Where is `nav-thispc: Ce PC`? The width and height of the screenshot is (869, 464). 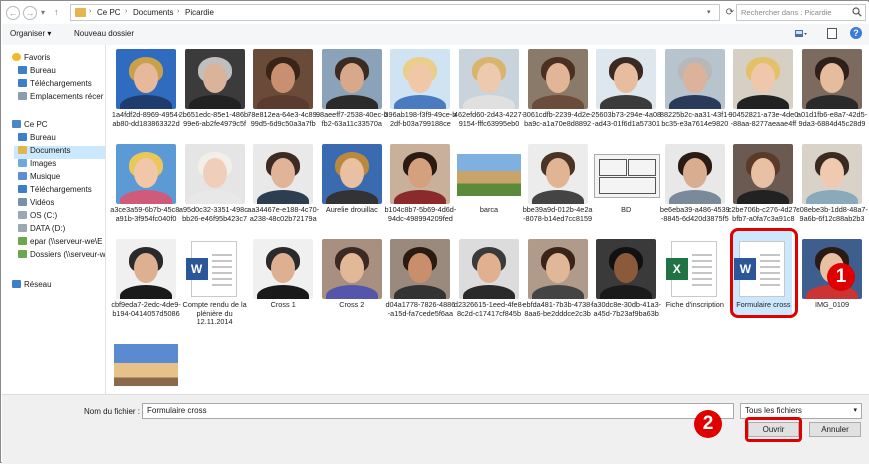
nav-thispc: Ce PC is located at coordinates (30, 126).